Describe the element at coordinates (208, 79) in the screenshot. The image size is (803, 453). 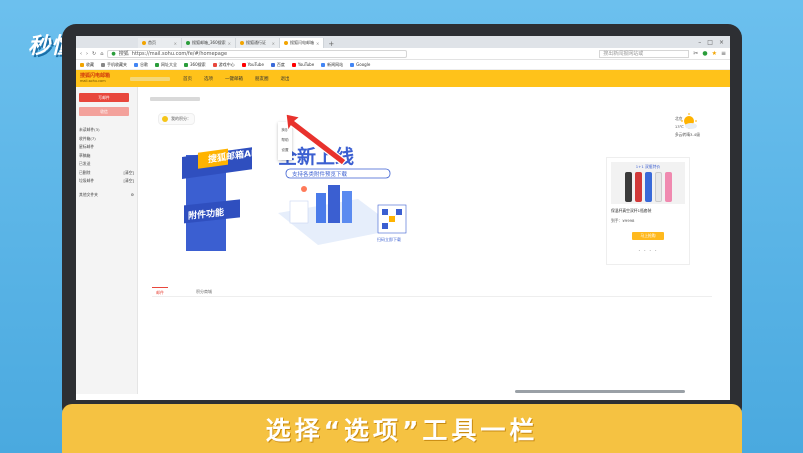
I see `nav-options: 选项` at that location.